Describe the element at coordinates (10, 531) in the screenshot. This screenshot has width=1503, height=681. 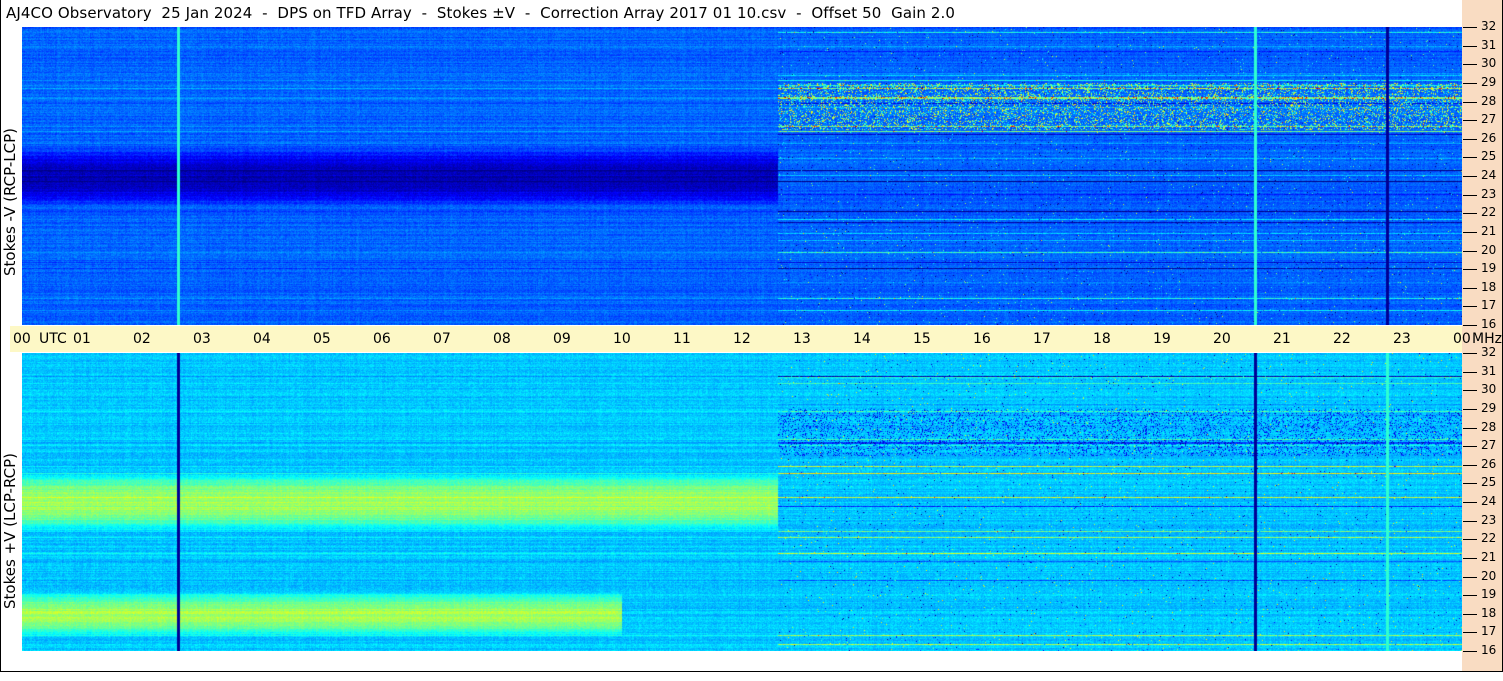
I see `bottom-panel-label: Stokes +V (LCP-RCP)` at that location.